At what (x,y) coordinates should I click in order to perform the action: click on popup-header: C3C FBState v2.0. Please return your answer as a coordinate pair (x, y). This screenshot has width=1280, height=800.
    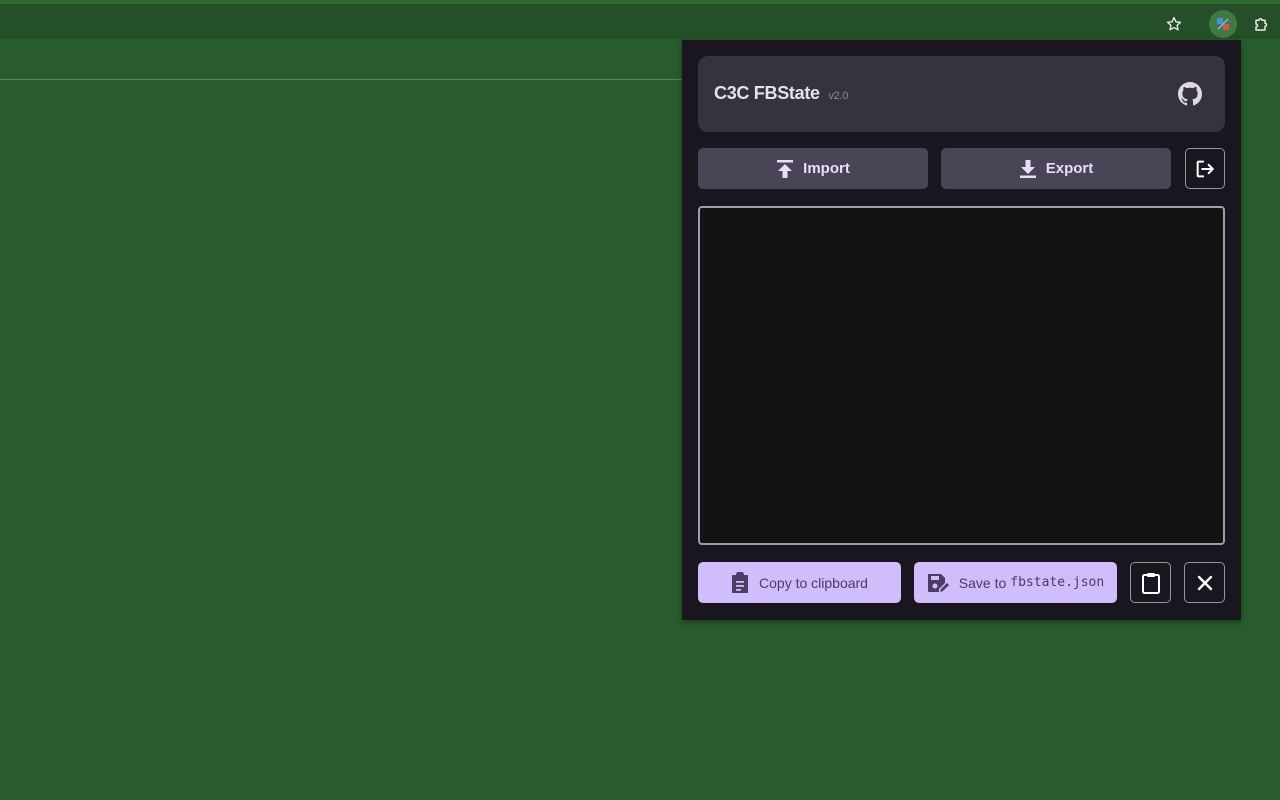
    Looking at the image, I should click on (961, 94).